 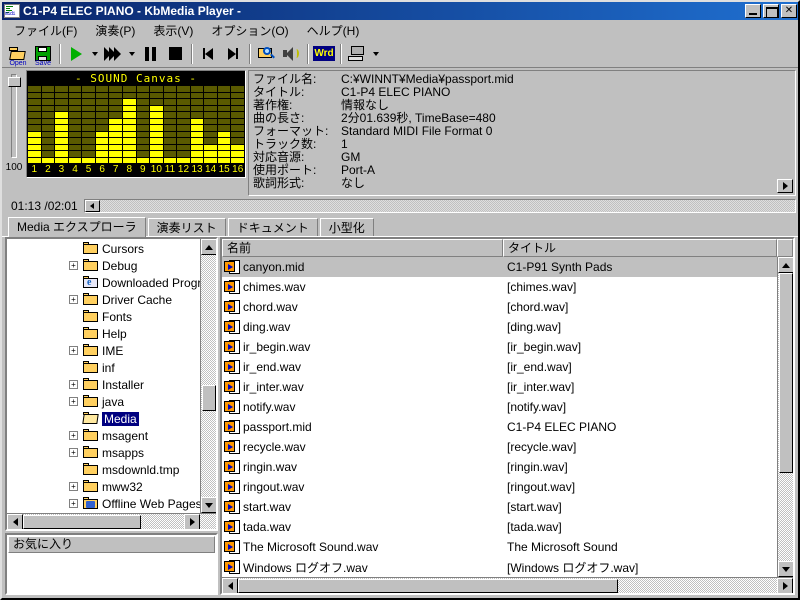 I want to click on tree-scroll-up-button, so click(x=208, y=247).